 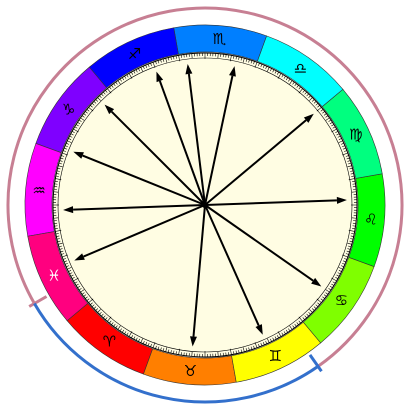 I want to click on virgo-glyph-icon: ♍︎, so click(x=355, y=135).